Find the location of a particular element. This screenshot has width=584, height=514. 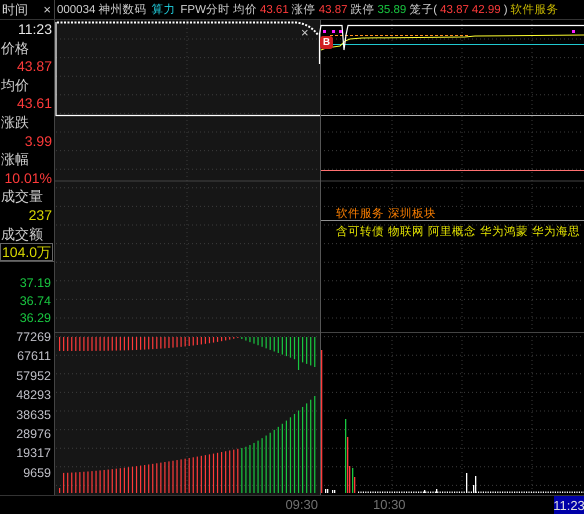

volume-axis-label: 9659 is located at coordinates (37, 473).